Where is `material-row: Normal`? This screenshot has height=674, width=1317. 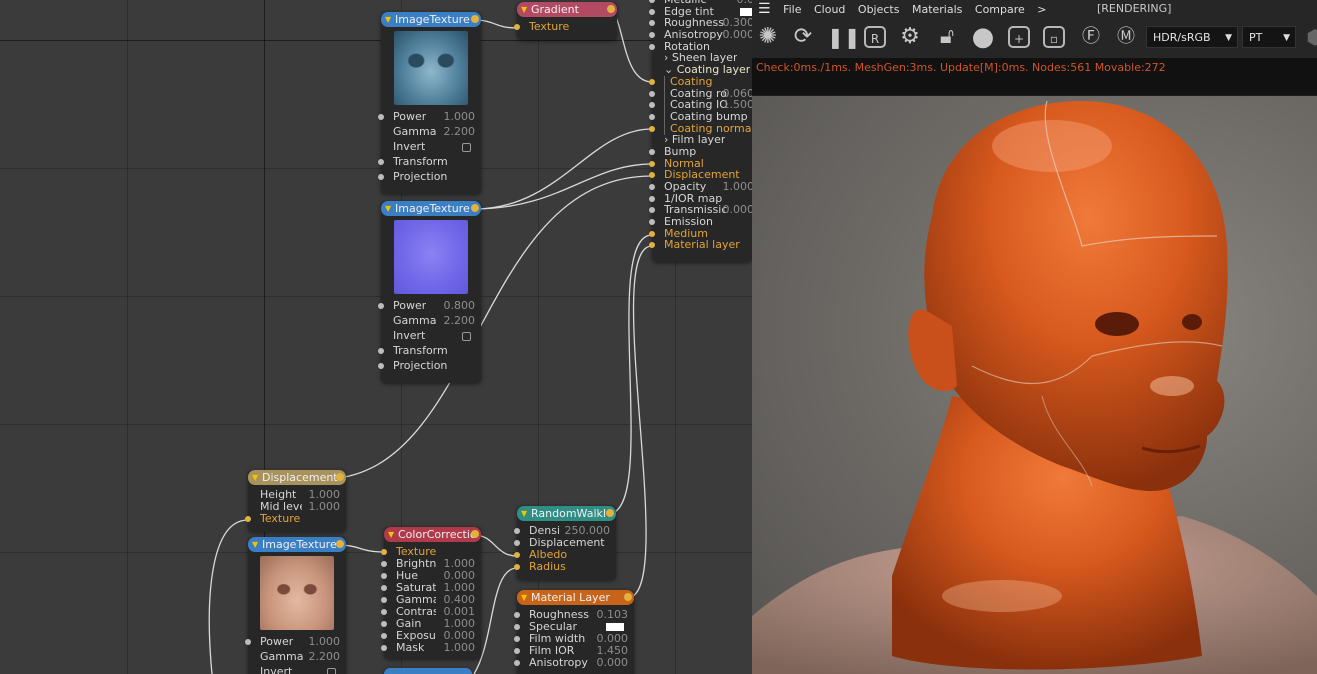
material-row: Normal is located at coordinates (700, 164).